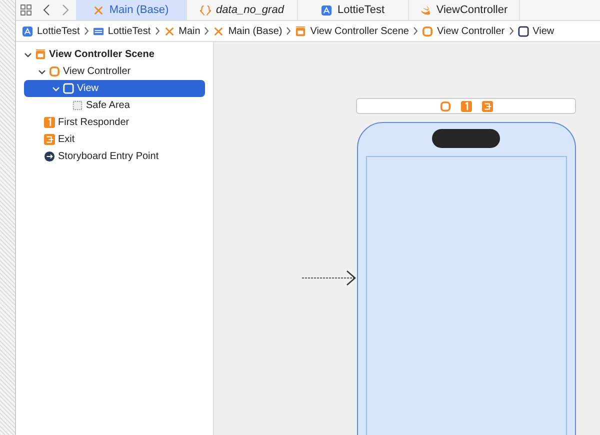  I want to click on folder-icon, so click(98, 31).